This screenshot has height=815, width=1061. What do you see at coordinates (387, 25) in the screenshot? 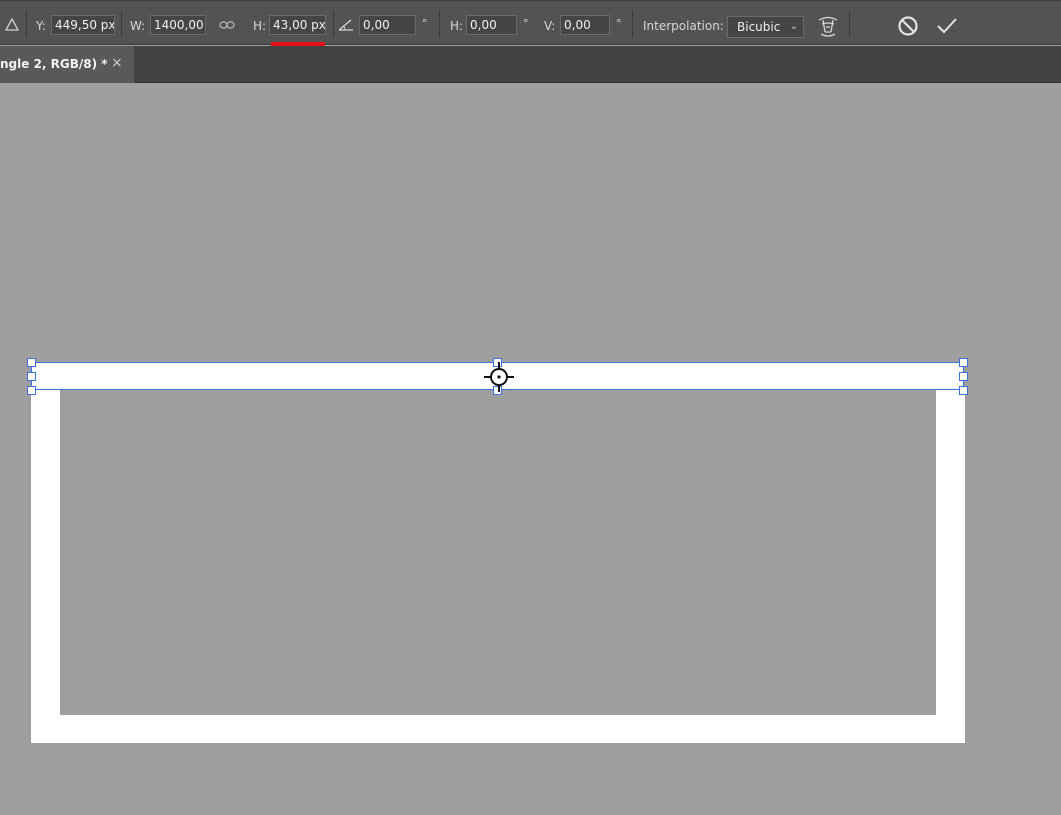
I see `rotation-input: 0,00` at bounding box center [387, 25].